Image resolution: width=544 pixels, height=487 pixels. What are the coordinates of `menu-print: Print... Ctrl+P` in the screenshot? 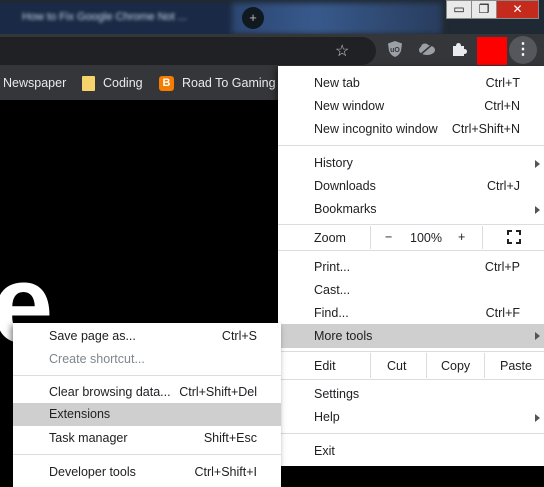 It's located at (411, 267).